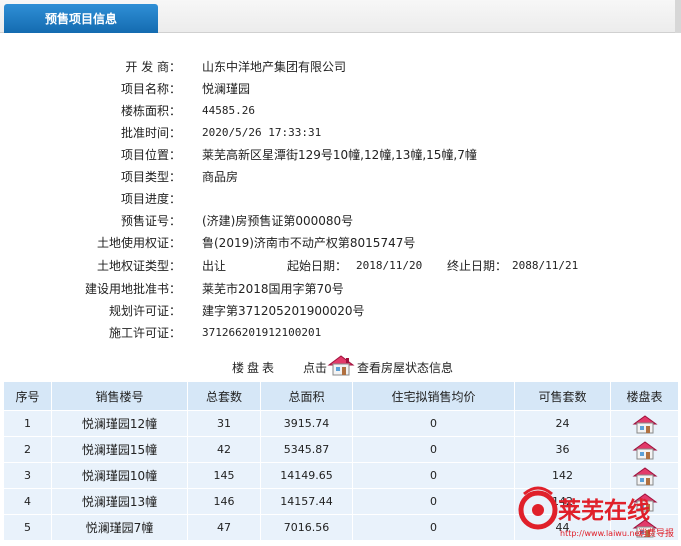  I want to click on info-value: 44585.26, so click(228, 110).